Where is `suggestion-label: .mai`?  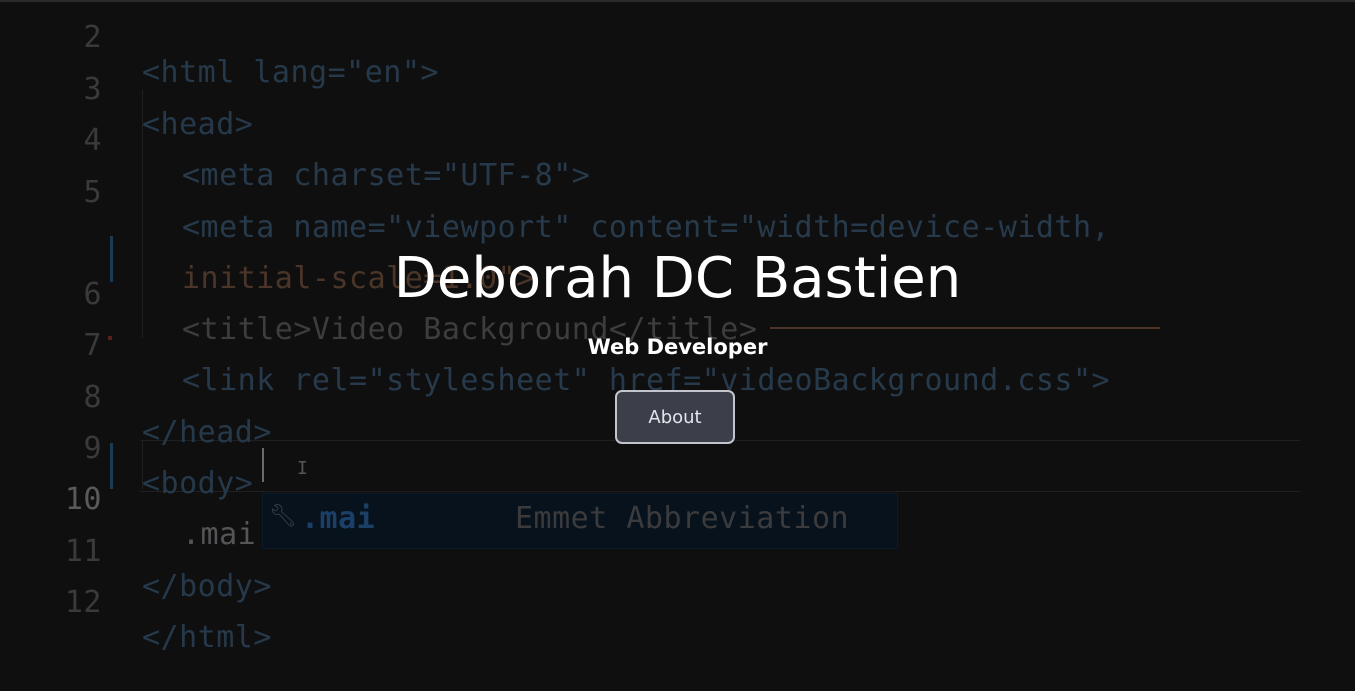 suggestion-label: .mai is located at coordinates (338, 518).